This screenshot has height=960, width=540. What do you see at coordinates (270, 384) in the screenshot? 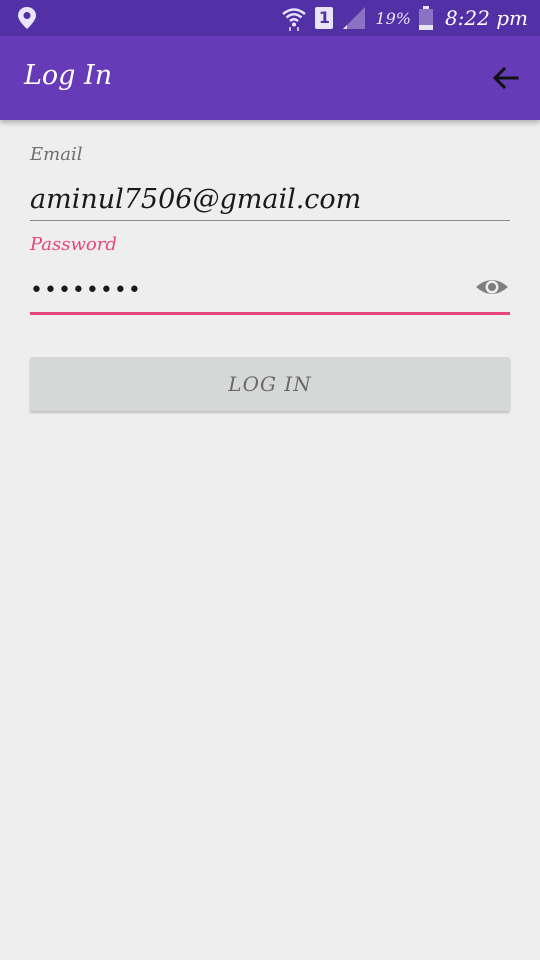
I see `login-button: LOG IN` at bounding box center [270, 384].